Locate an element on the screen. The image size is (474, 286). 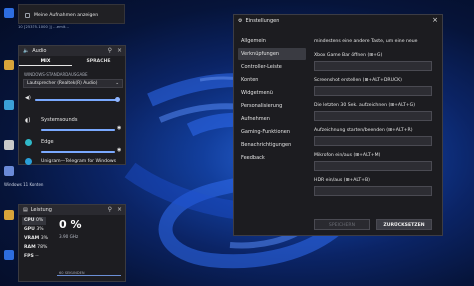
master-volume-fill is located at coordinates (77, 100).